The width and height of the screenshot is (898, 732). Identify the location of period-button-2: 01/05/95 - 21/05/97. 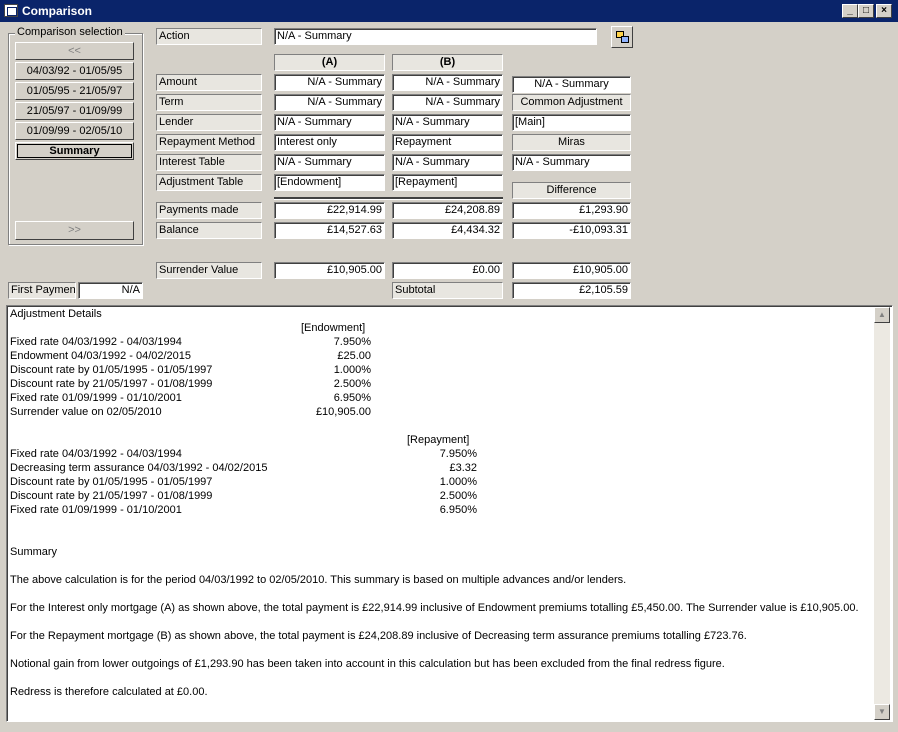
(74, 91).